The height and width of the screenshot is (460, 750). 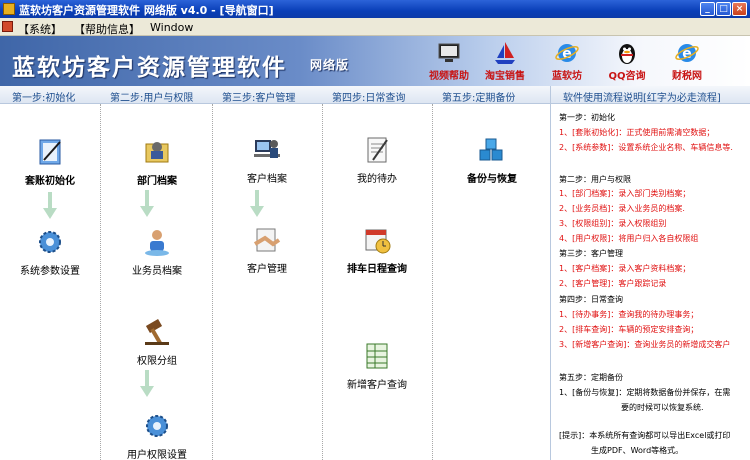 I want to click on info-line: 第一步：初始化, so click(x=587, y=117).